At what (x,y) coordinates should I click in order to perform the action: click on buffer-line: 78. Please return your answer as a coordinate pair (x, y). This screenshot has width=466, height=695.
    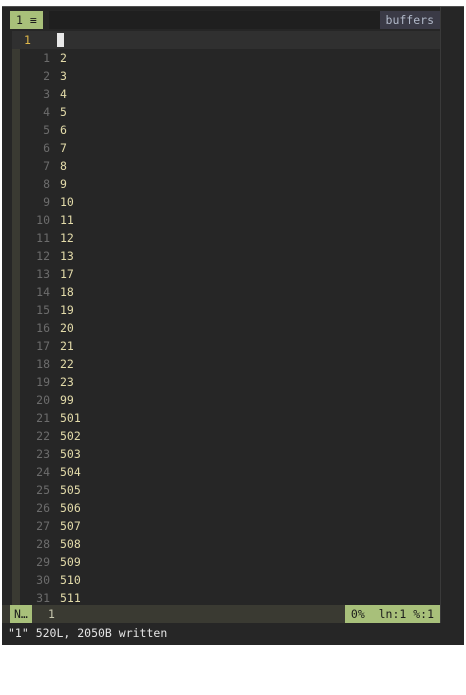
    Looking at the image, I should click on (230, 166).